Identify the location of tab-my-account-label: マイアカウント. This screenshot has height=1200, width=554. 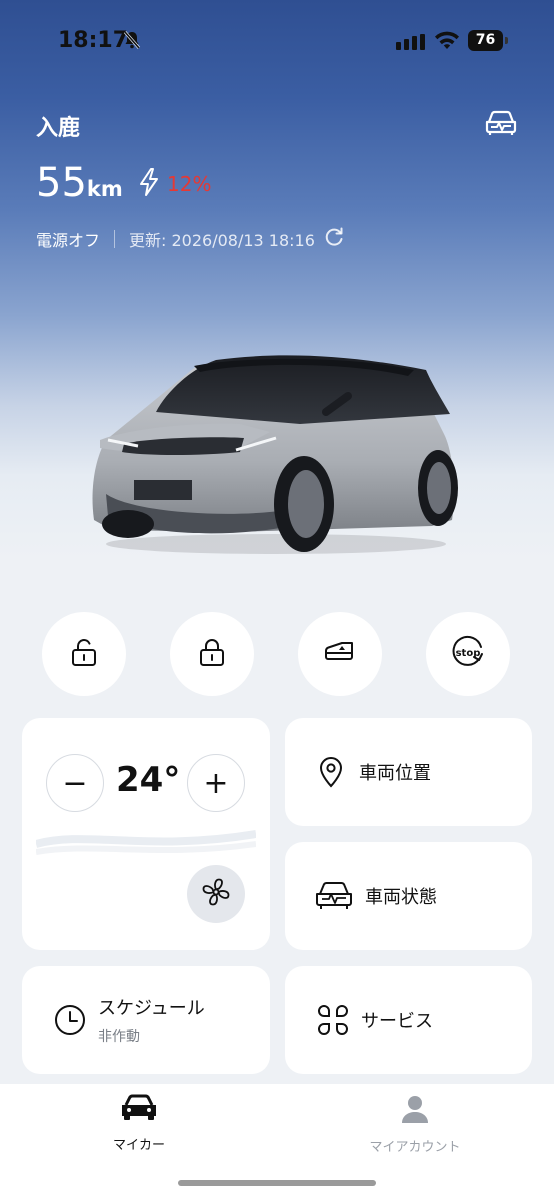
(415, 1147).